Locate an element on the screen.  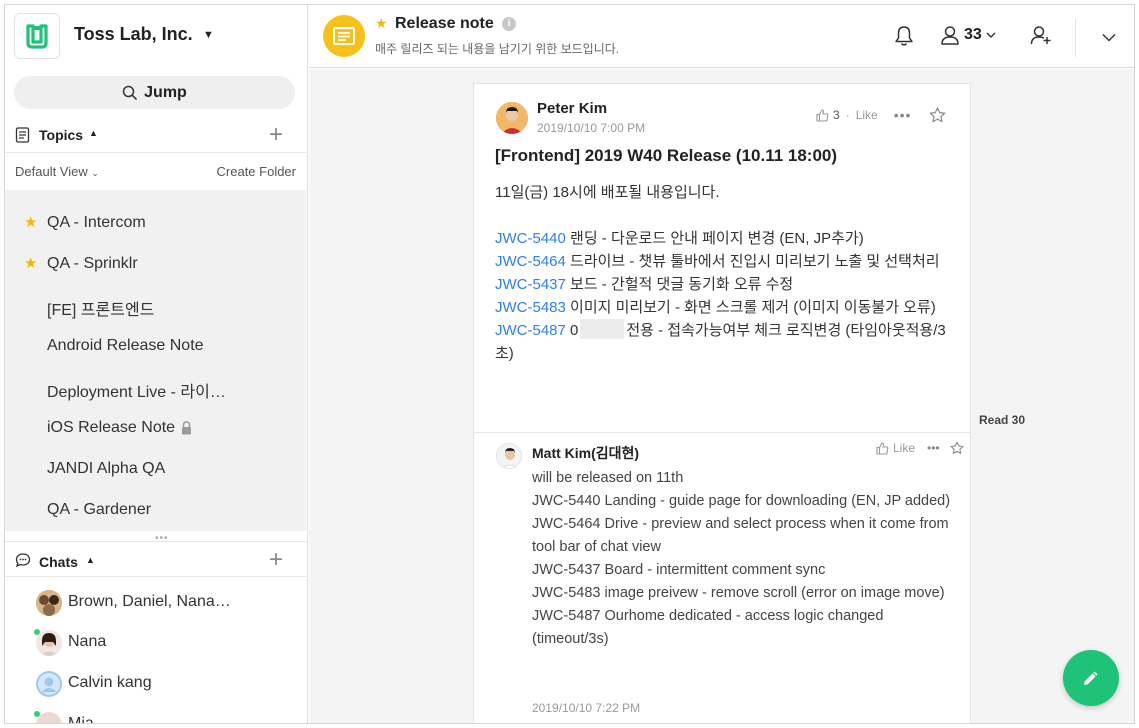
topic-item: Android Release Note is located at coordinates (155, 345).